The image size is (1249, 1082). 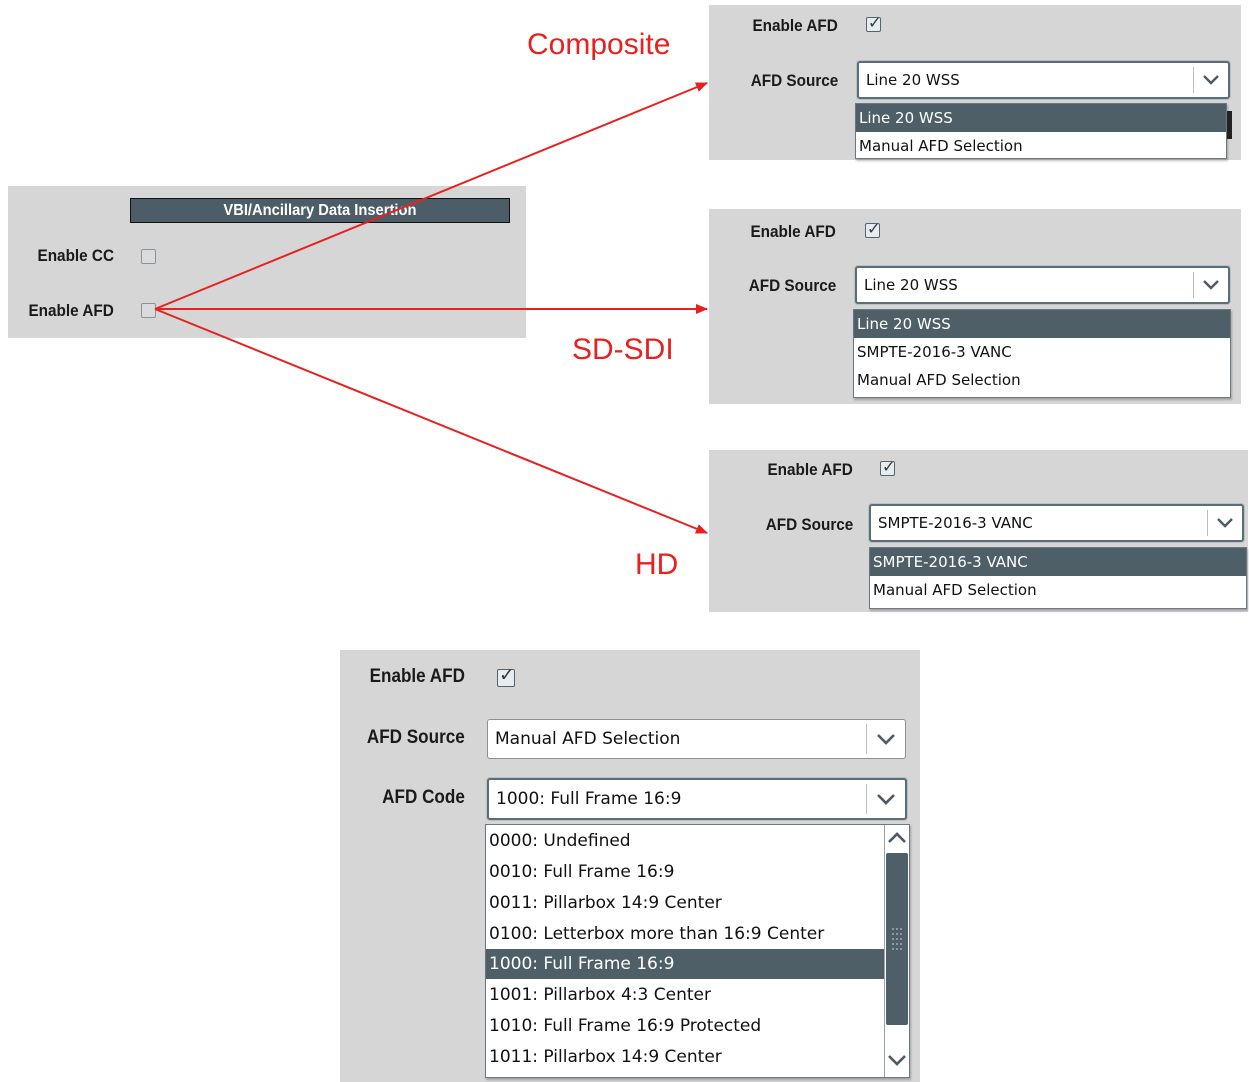 I want to click on grip-icon, so click(x=897, y=939).